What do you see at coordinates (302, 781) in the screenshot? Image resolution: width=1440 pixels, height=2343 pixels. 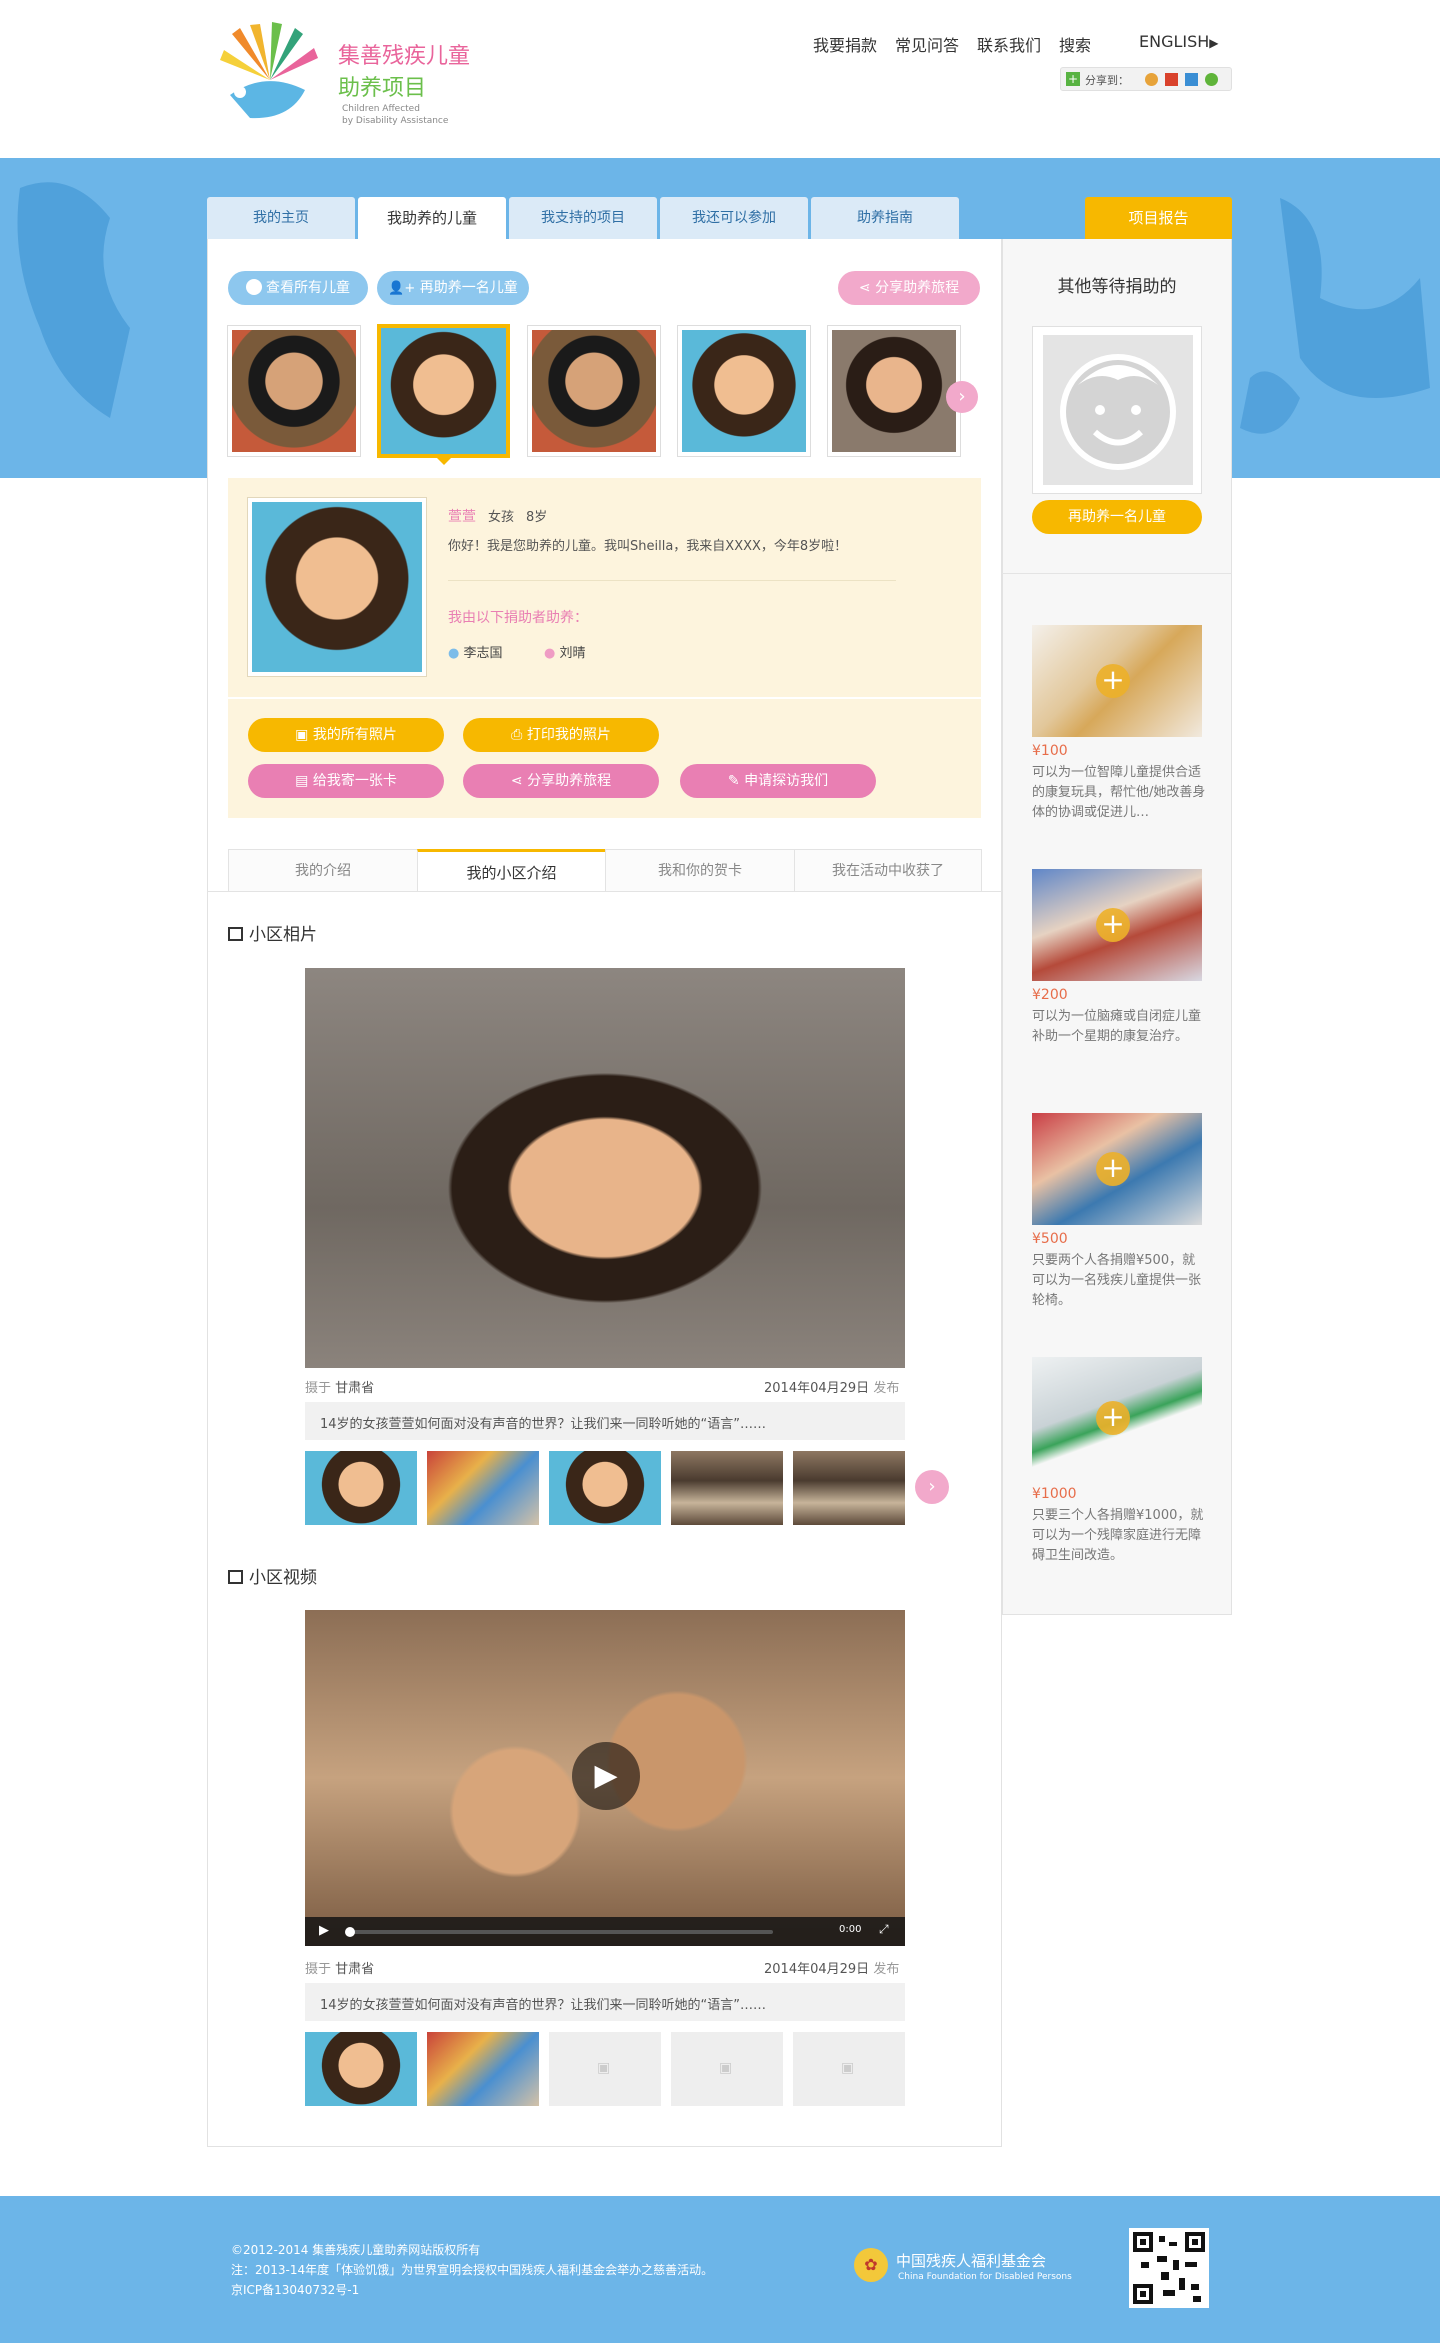 I see `card-icon: ▤` at bounding box center [302, 781].